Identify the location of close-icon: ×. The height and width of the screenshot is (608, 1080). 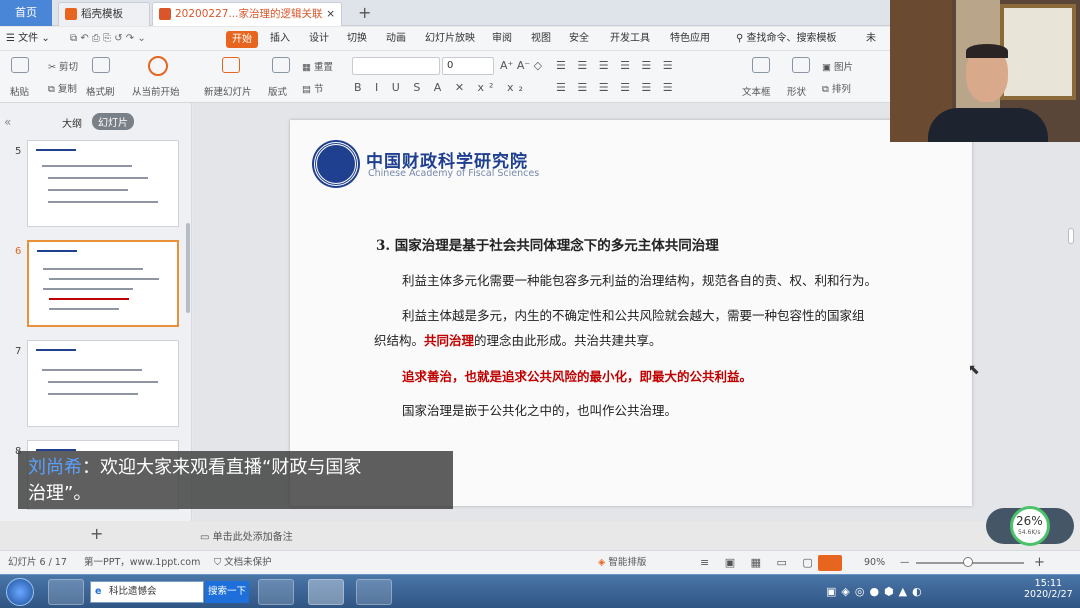
(330, 14).